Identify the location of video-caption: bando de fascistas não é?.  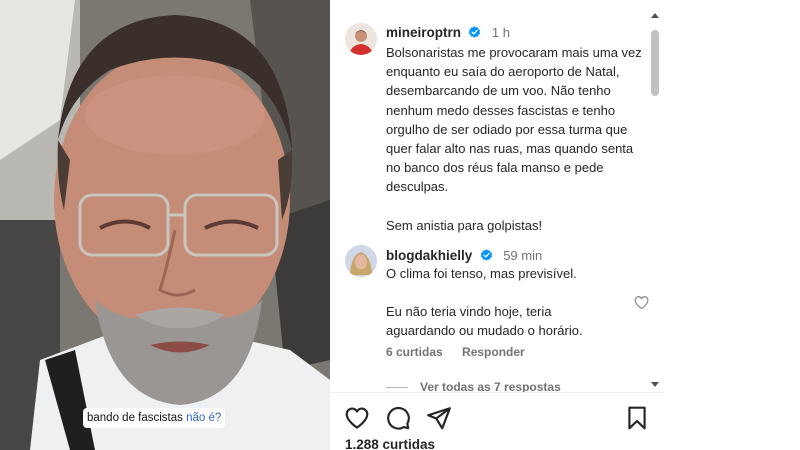
(154, 418).